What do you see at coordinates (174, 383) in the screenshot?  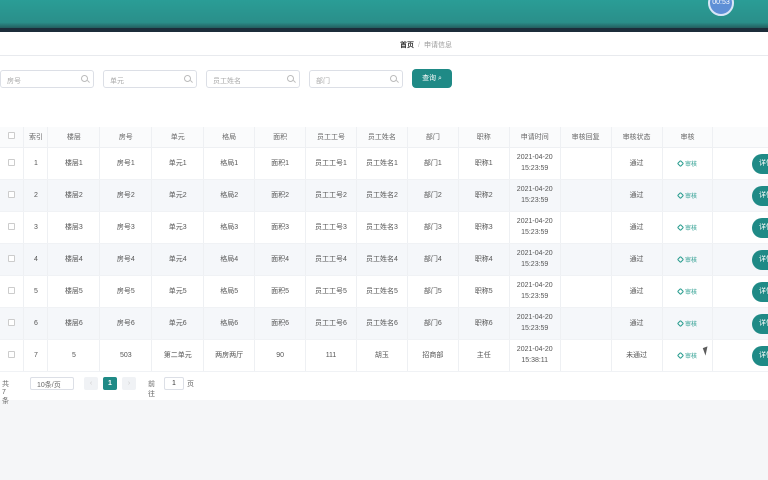 I see `goto-page-input: 1` at bounding box center [174, 383].